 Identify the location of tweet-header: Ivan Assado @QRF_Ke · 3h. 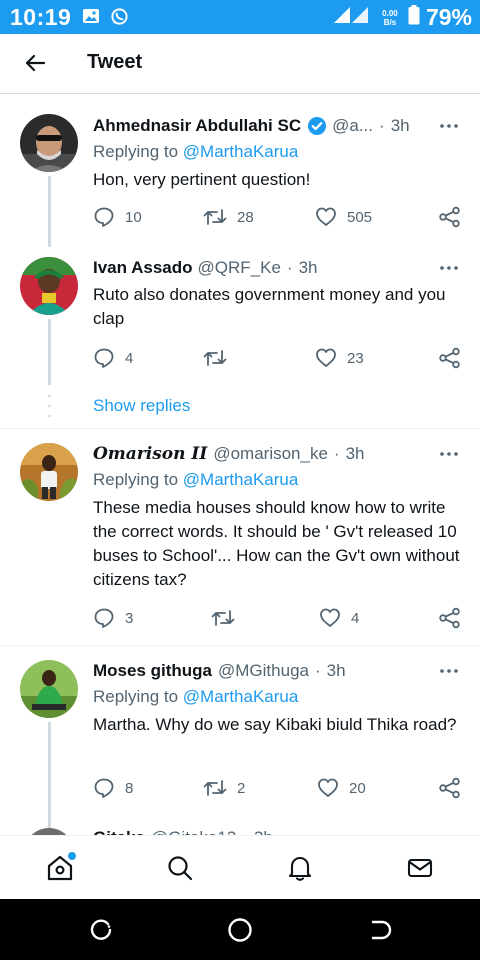
(256, 268).